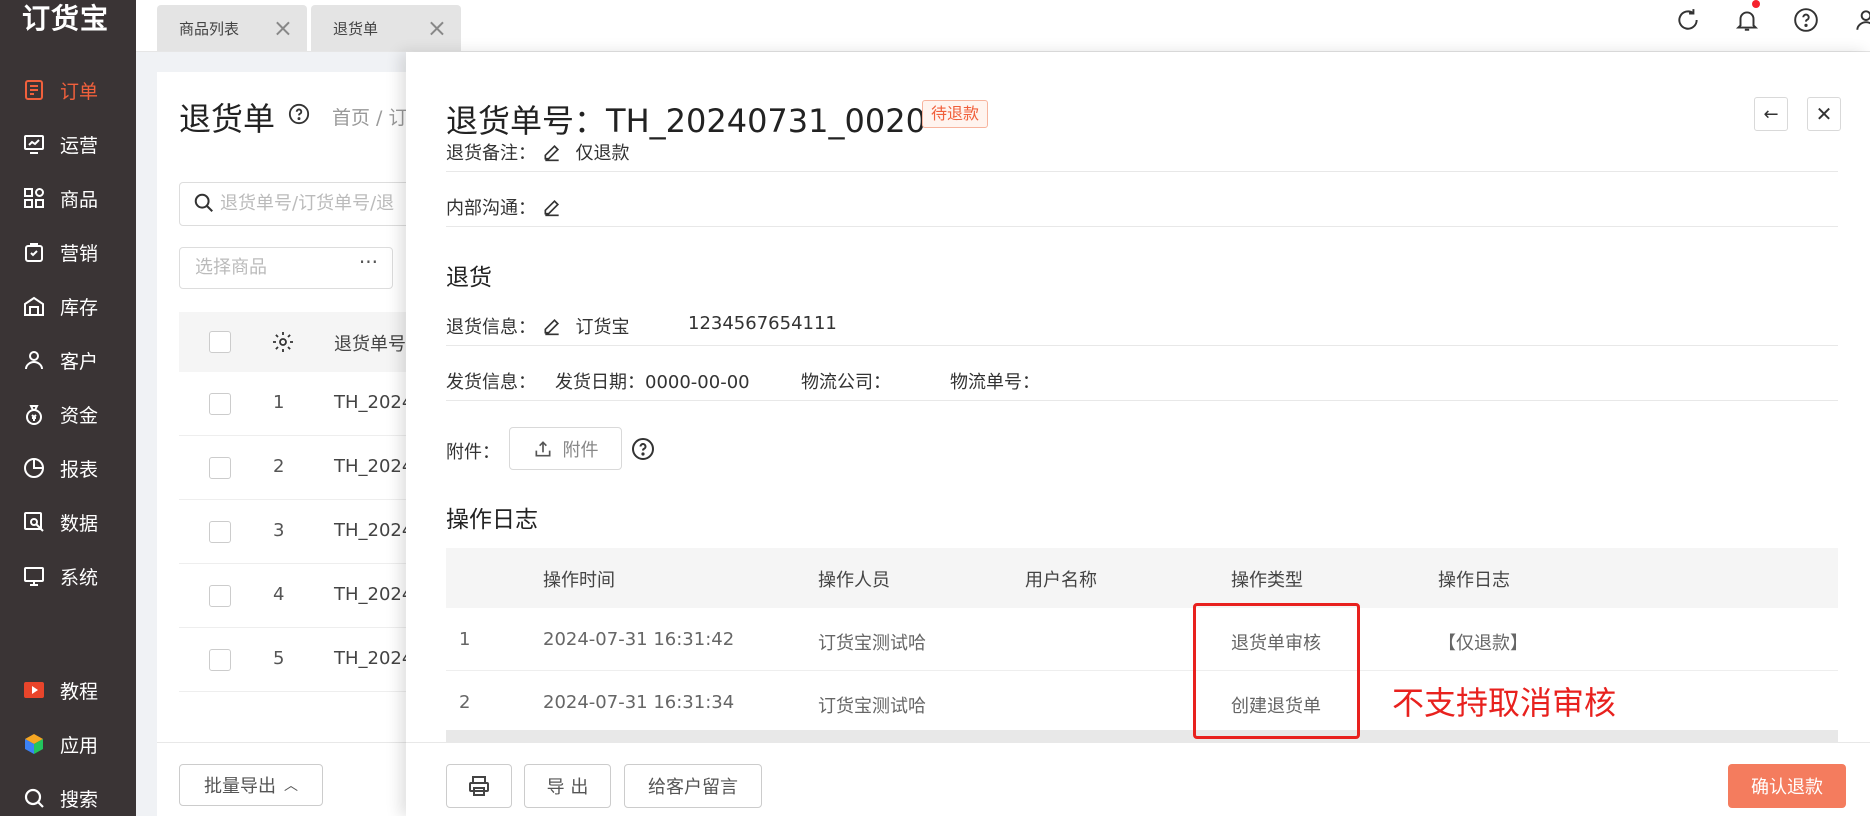 The image size is (1870, 816). I want to click on upload-attachment-button: 附件, so click(565, 448).